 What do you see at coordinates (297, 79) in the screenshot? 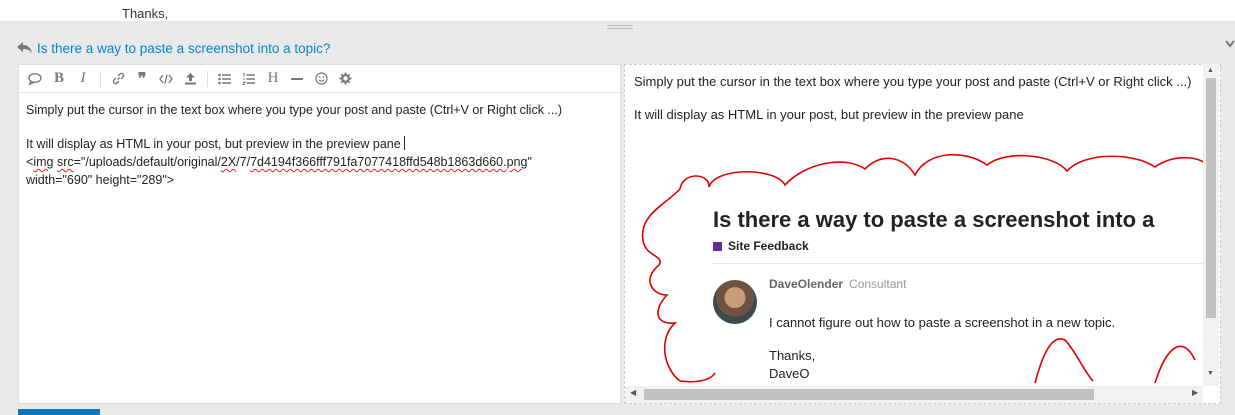
I see `horizontal-rule-icon` at bounding box center [297, 79].